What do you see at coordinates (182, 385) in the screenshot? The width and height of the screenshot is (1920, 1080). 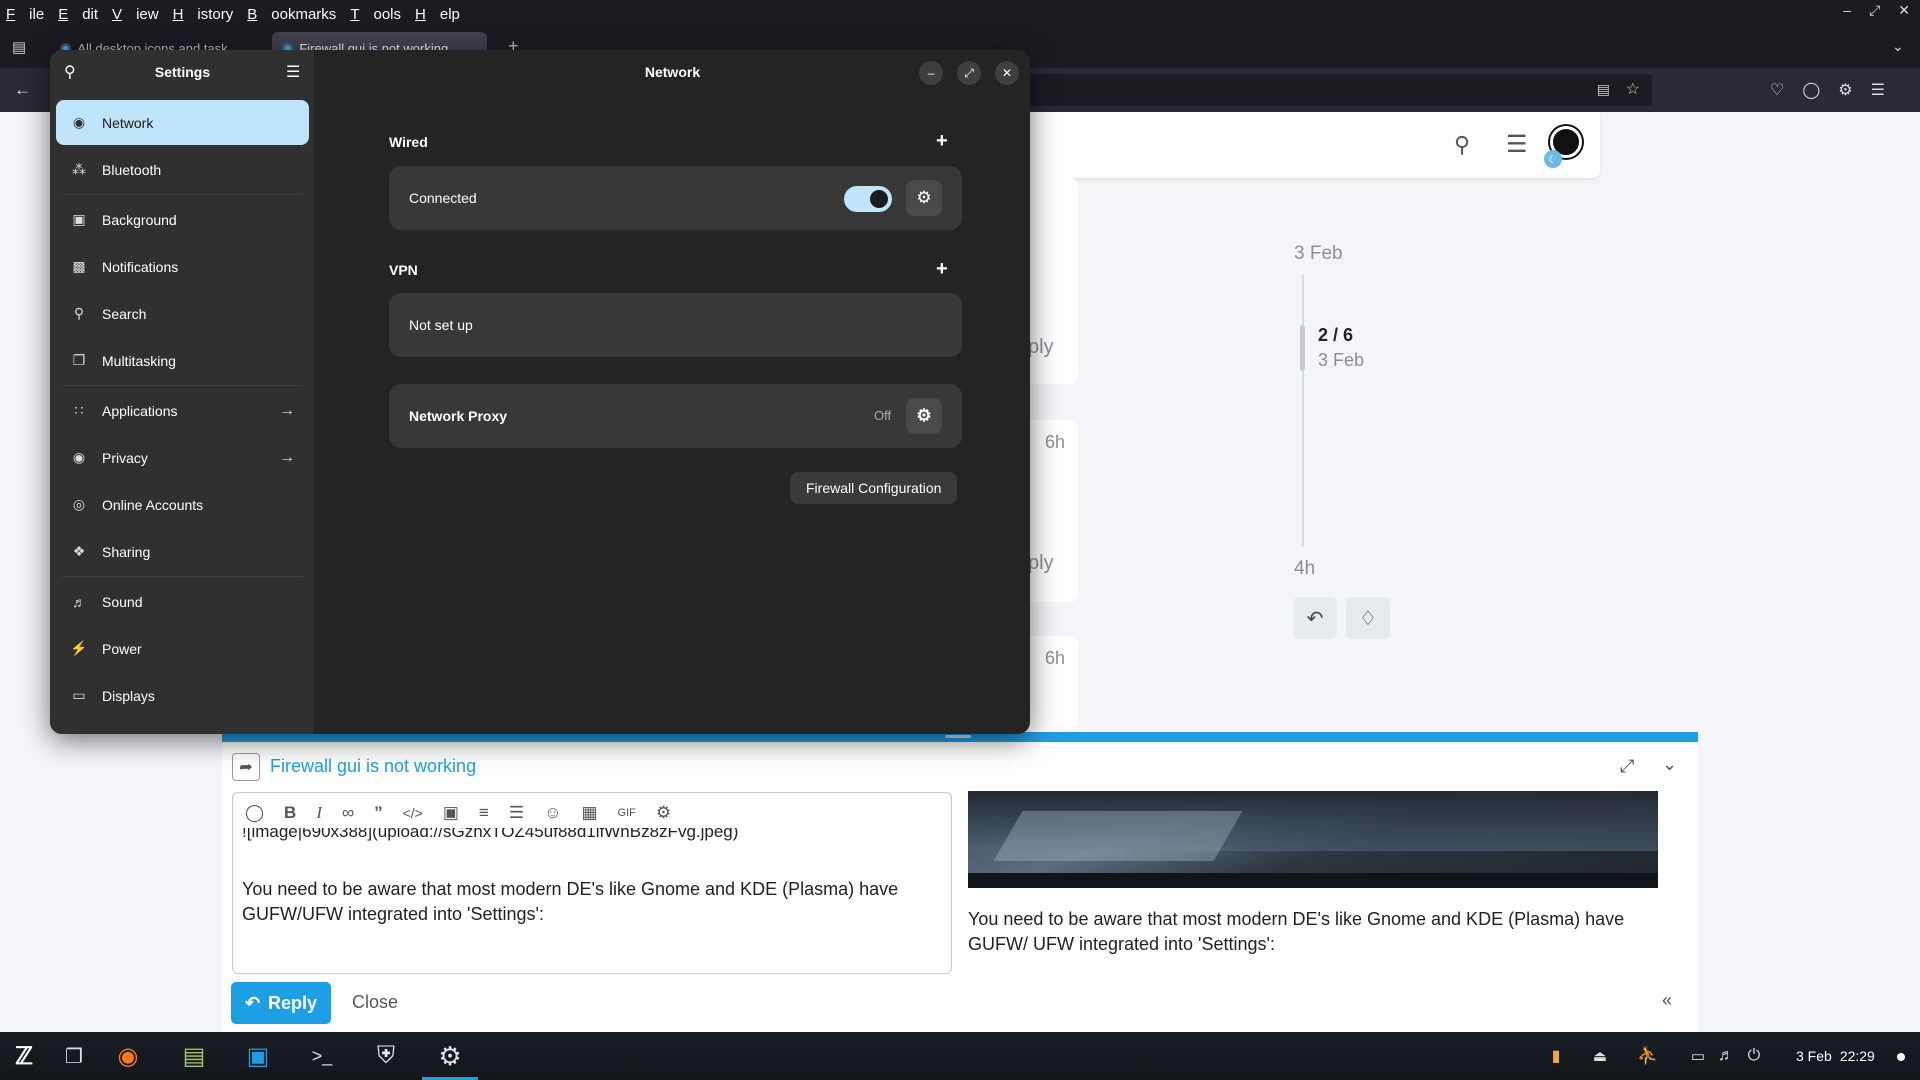 I see `sidebar-separator` at bounding box center [182, 385].